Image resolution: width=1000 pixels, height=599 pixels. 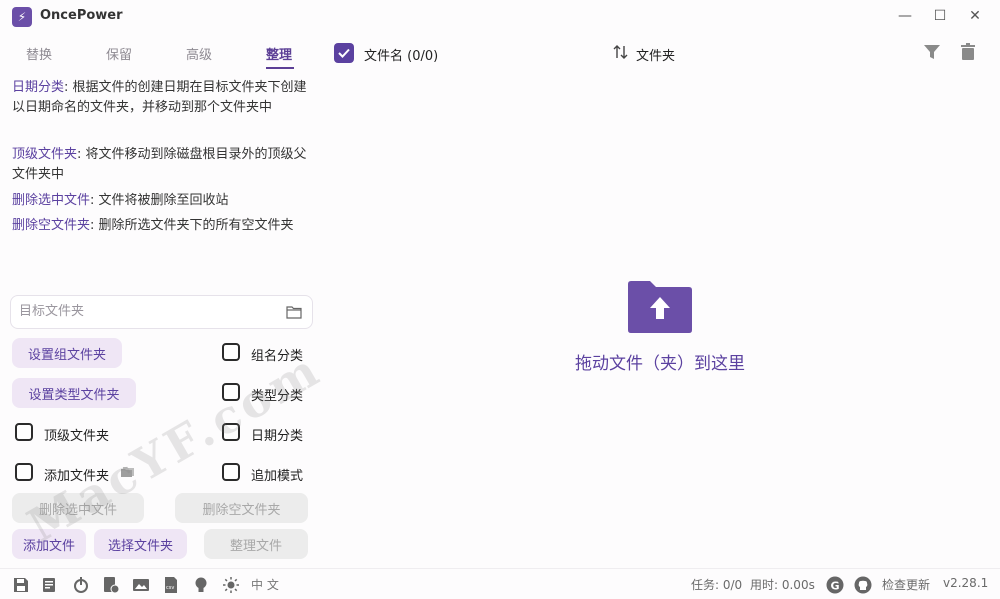 I want to click on target-folder-field, so click(x=161, y=312).